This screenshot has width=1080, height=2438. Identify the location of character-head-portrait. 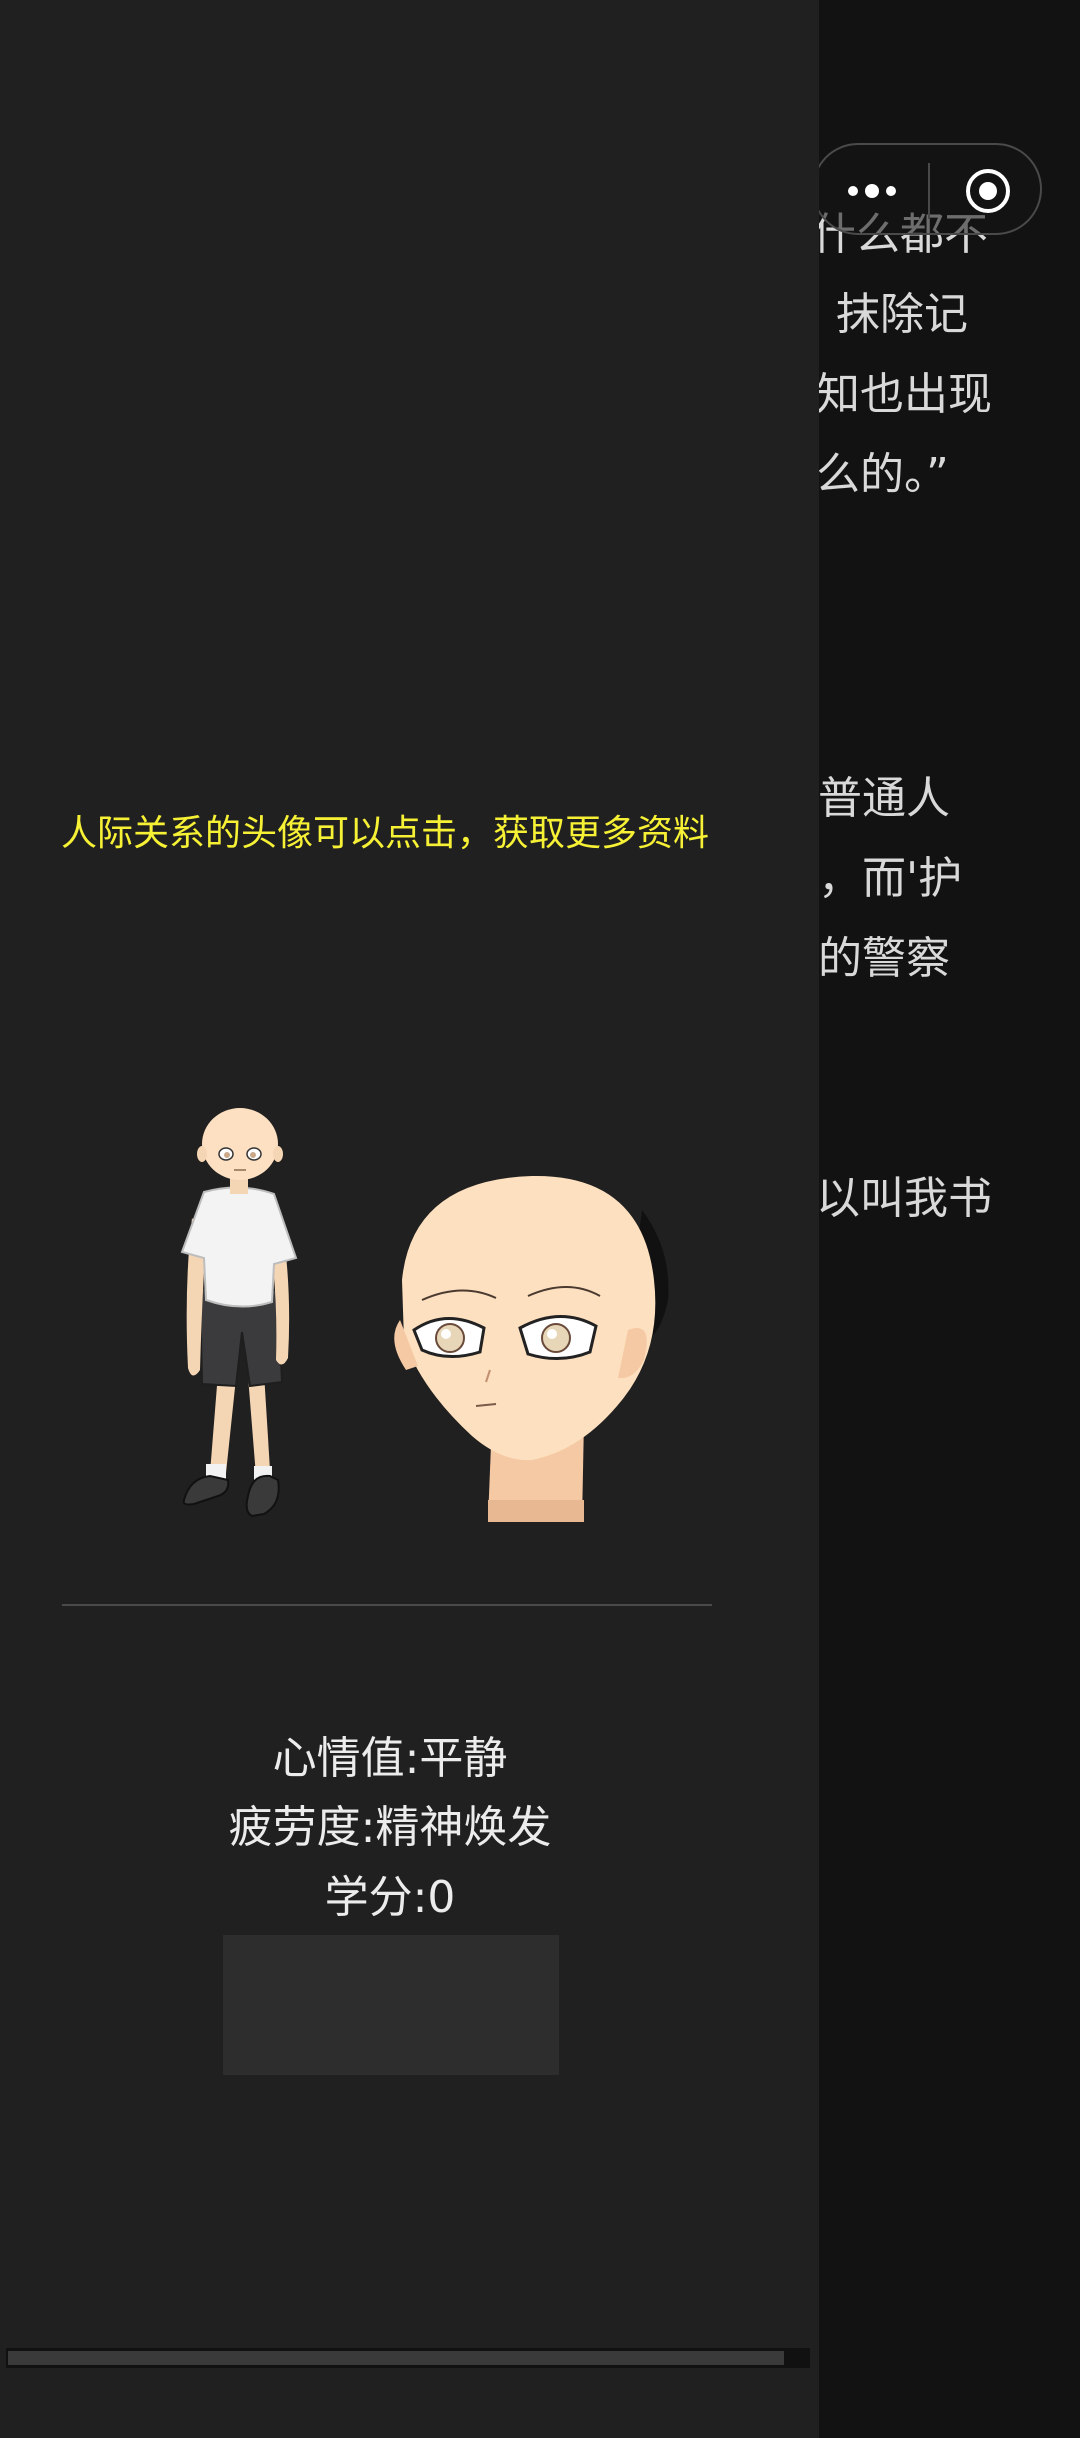
(537, 1350).